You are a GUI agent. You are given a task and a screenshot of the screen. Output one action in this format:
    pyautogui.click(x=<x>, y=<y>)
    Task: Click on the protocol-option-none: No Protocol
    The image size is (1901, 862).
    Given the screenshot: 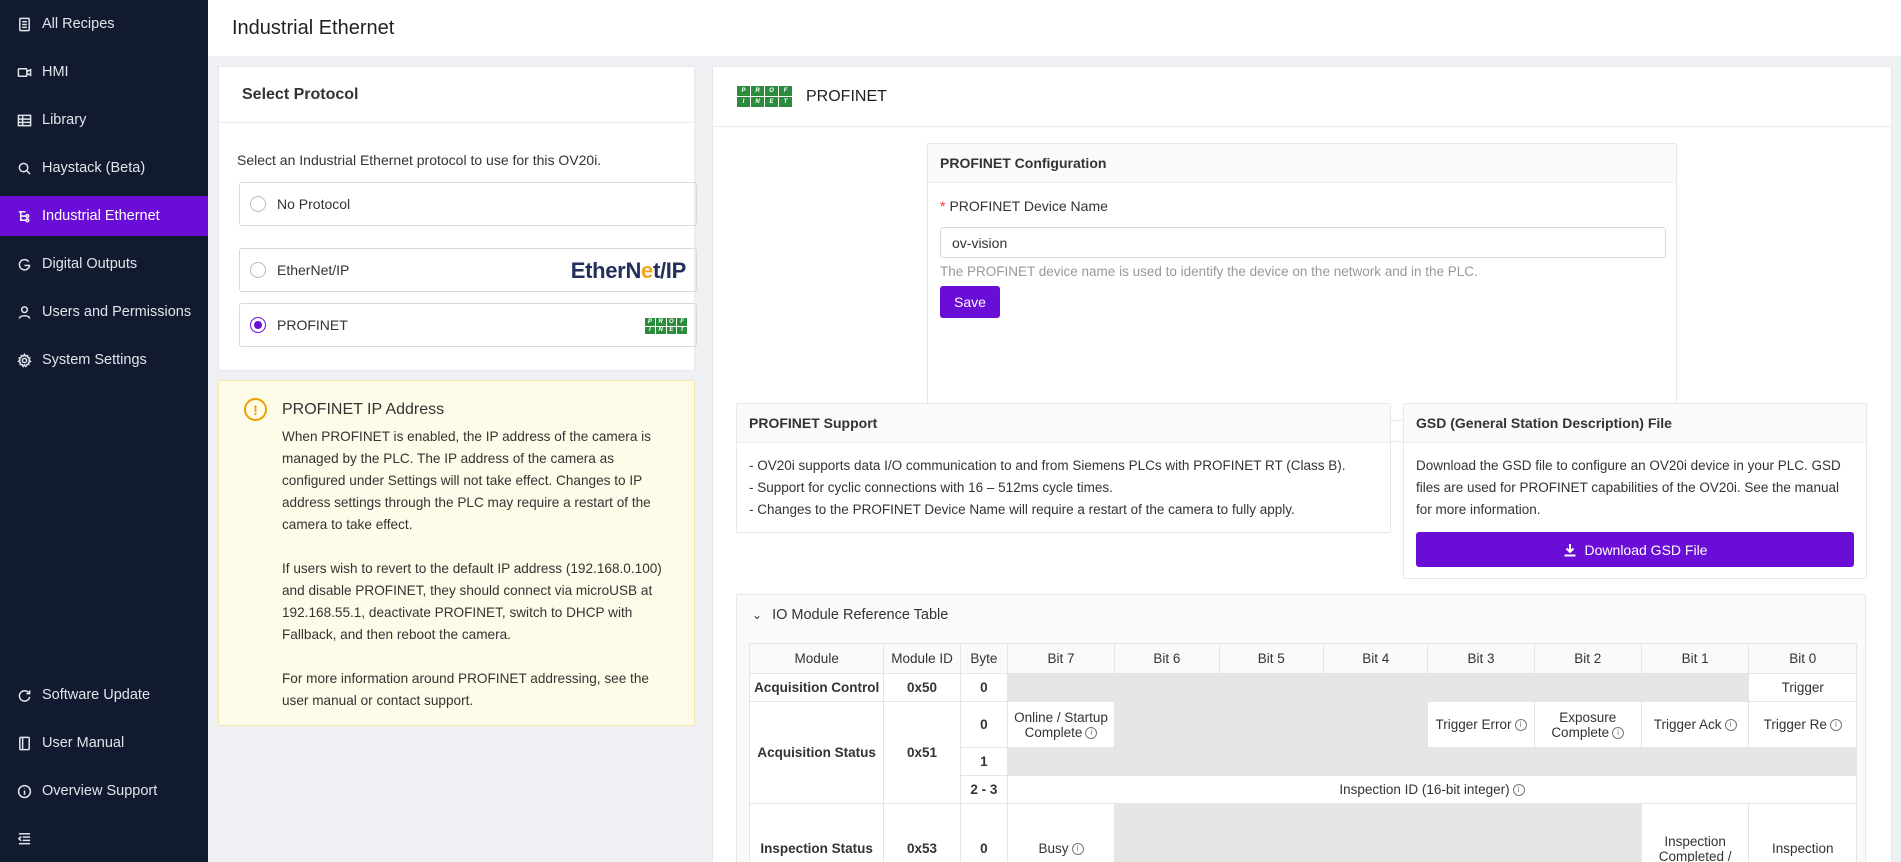 What is the action you would take?
    pyautogui.click(x=468, y=204)
    